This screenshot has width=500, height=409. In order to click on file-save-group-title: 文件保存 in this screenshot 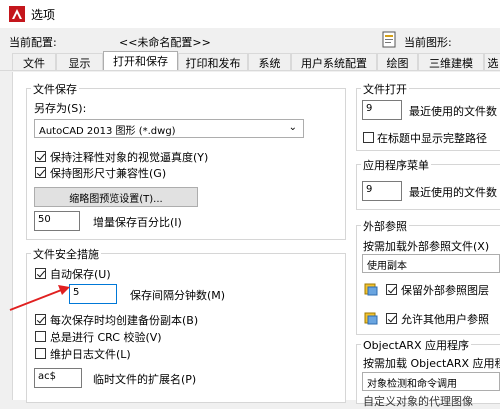, I will do `click(55, 89)`.